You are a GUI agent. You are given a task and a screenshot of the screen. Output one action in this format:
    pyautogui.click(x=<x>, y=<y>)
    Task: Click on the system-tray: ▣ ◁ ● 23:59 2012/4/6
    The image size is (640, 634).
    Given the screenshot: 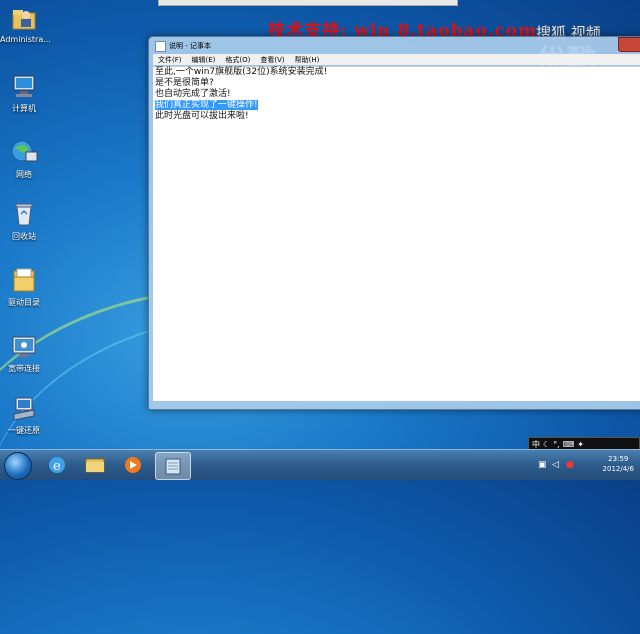 What is the action you would take?
    pyautogui.click(x=585, y=465)
    